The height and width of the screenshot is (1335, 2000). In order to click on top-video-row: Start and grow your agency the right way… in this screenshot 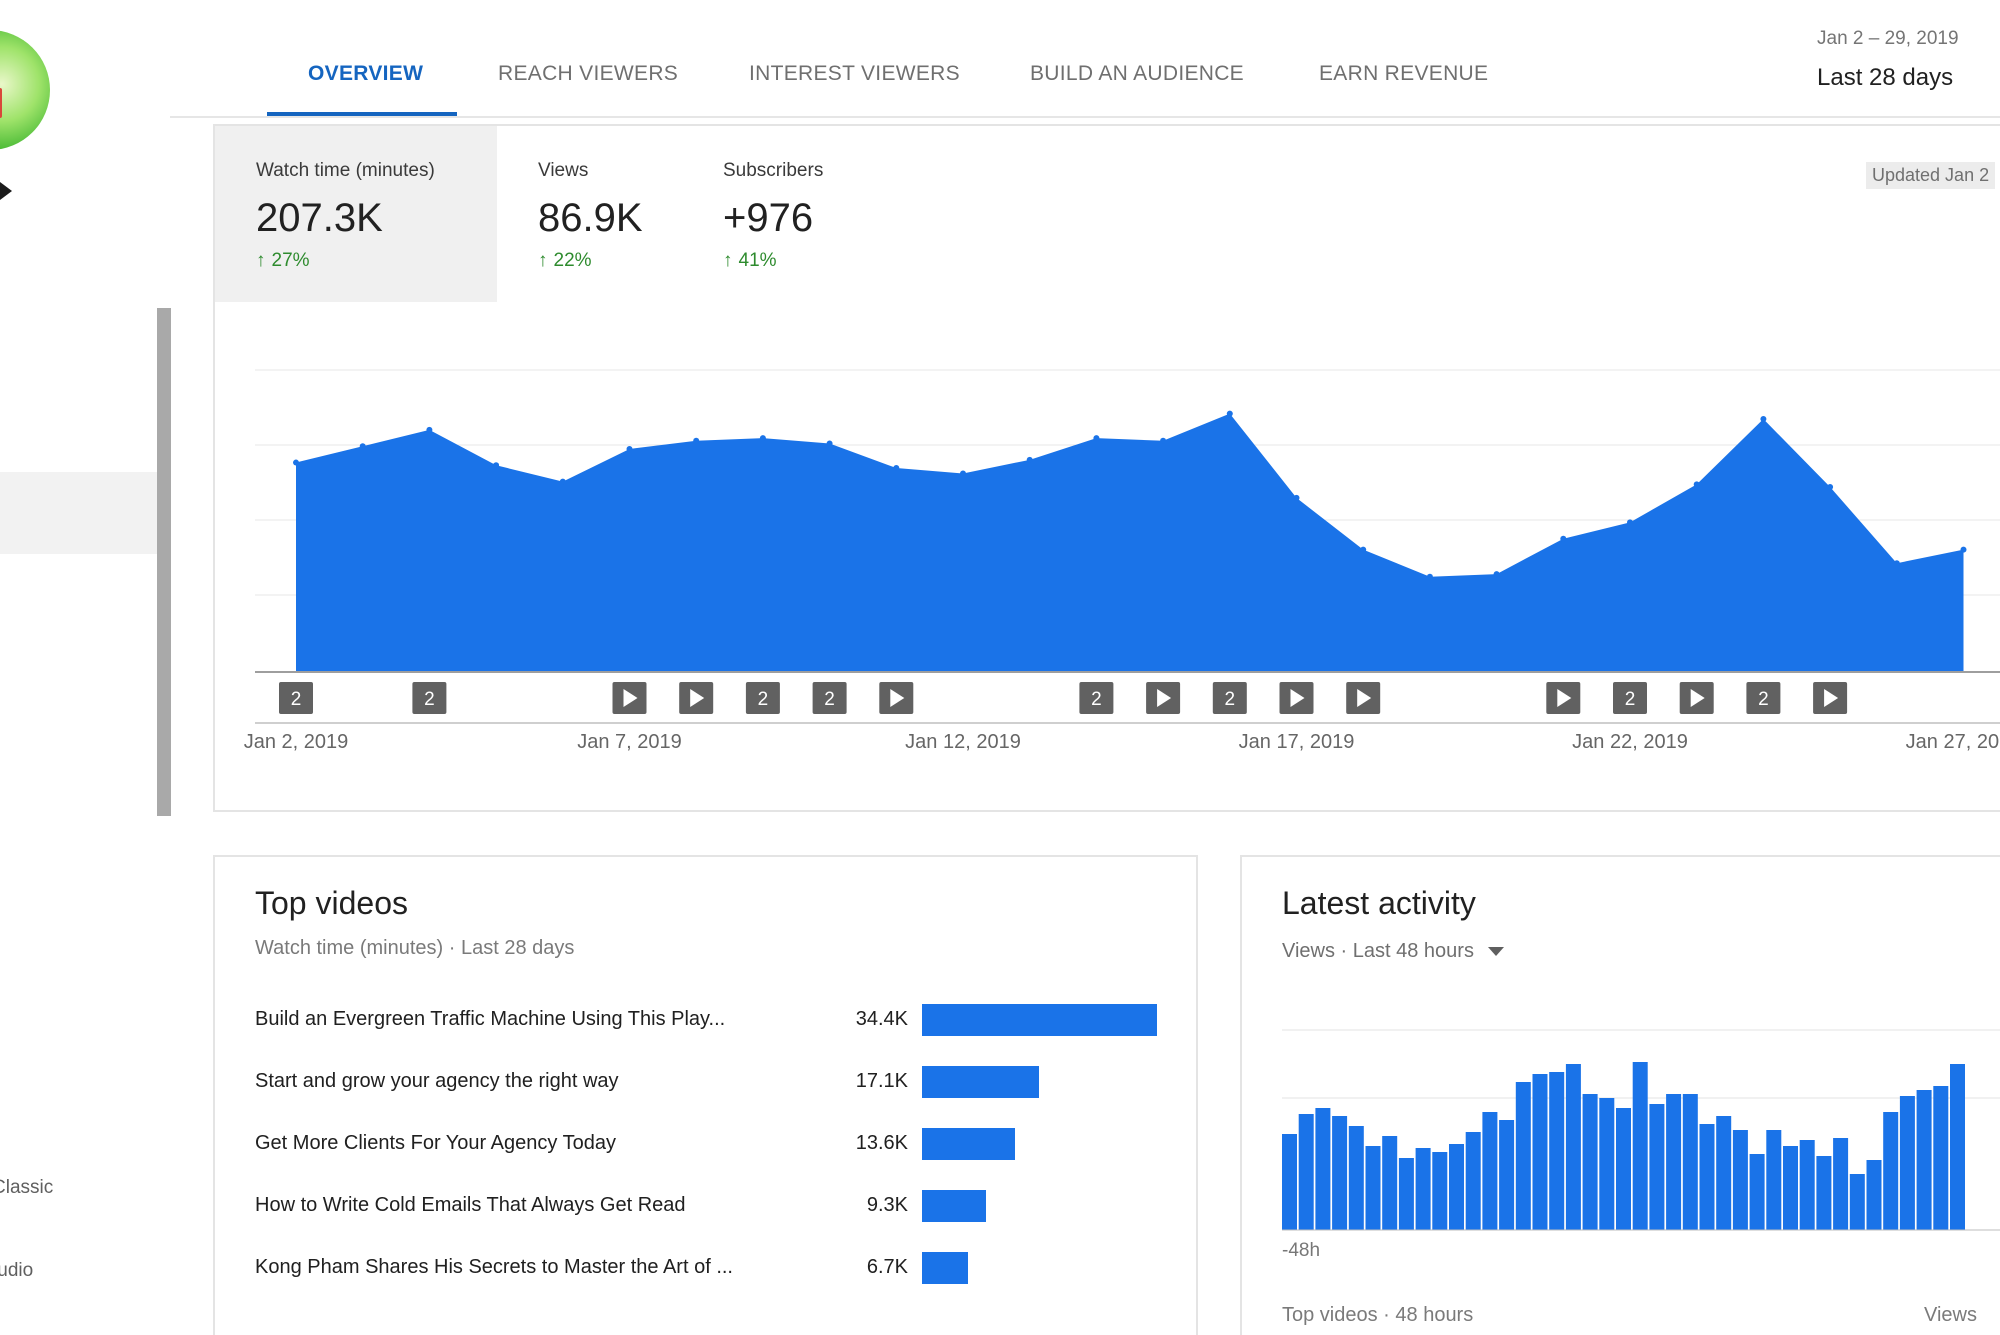, I will do `click(705, 1082)`.